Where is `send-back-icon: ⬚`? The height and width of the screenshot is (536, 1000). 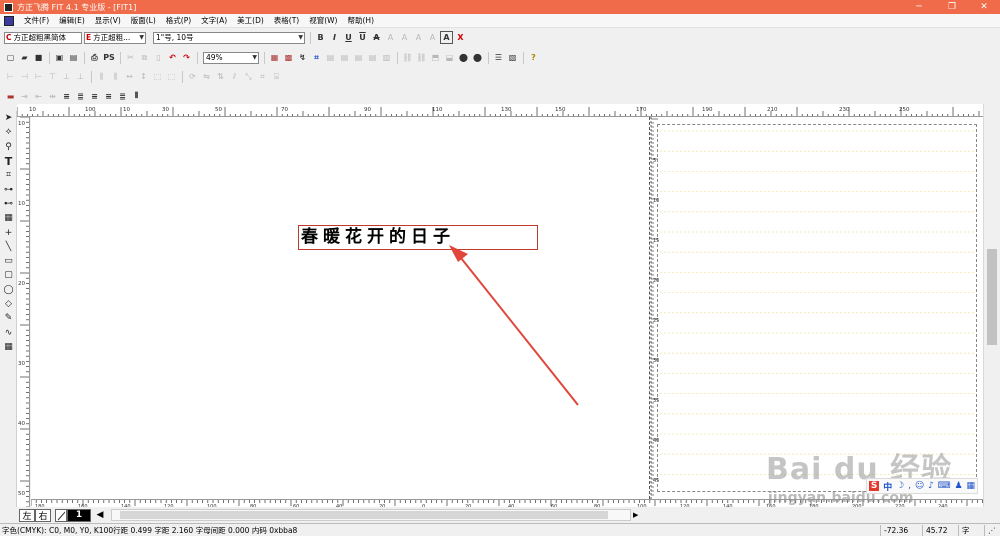
send-back-icon: ⬚ is located at coordinates (171, 76).